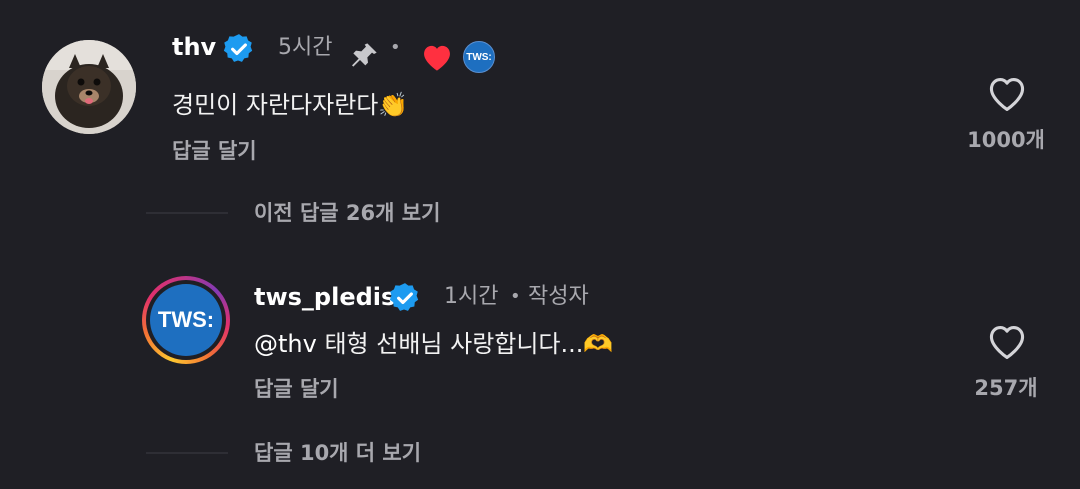  I want to click on dog-photo, so click(89, 87).